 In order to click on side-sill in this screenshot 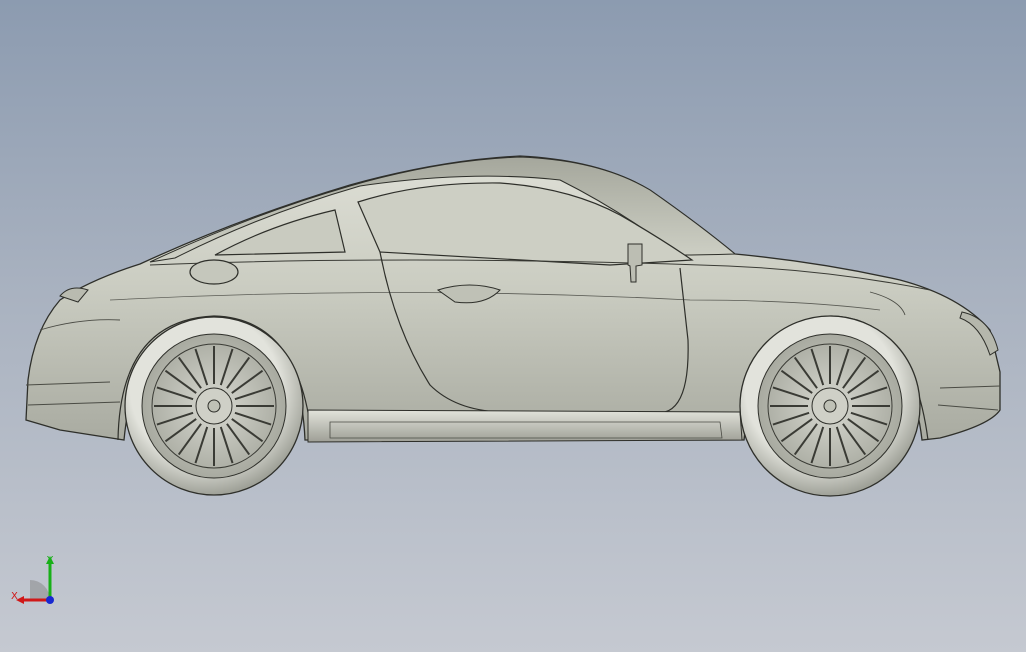, I will do `click(525, 426)`.